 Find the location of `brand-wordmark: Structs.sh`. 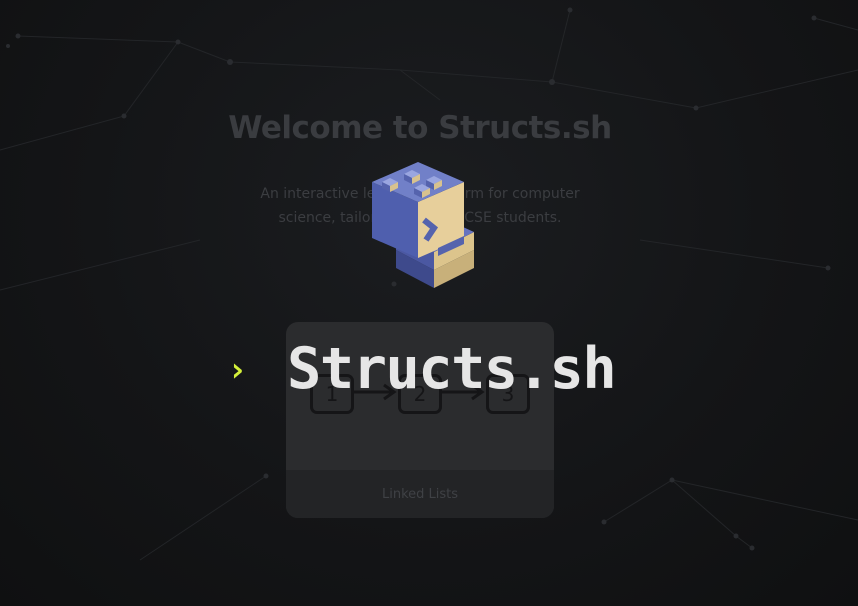

brand-wordmark: Structs.sh is located at coordinates (452, 369).